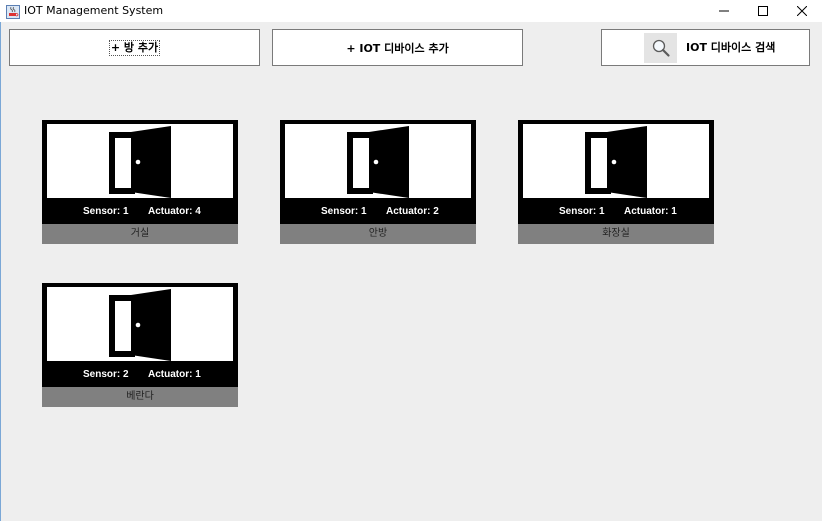 The image size is (822, 521). I want to click on search-device-label: IOT 디바이스 검색, so click(731, 47).